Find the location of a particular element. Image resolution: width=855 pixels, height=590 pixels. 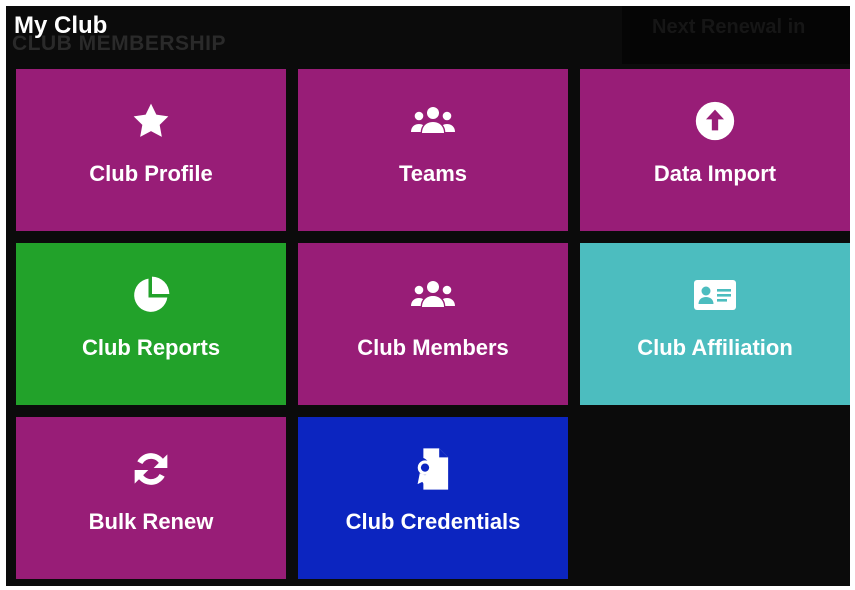

page-title: My Club is located at coordinates (61, 25).